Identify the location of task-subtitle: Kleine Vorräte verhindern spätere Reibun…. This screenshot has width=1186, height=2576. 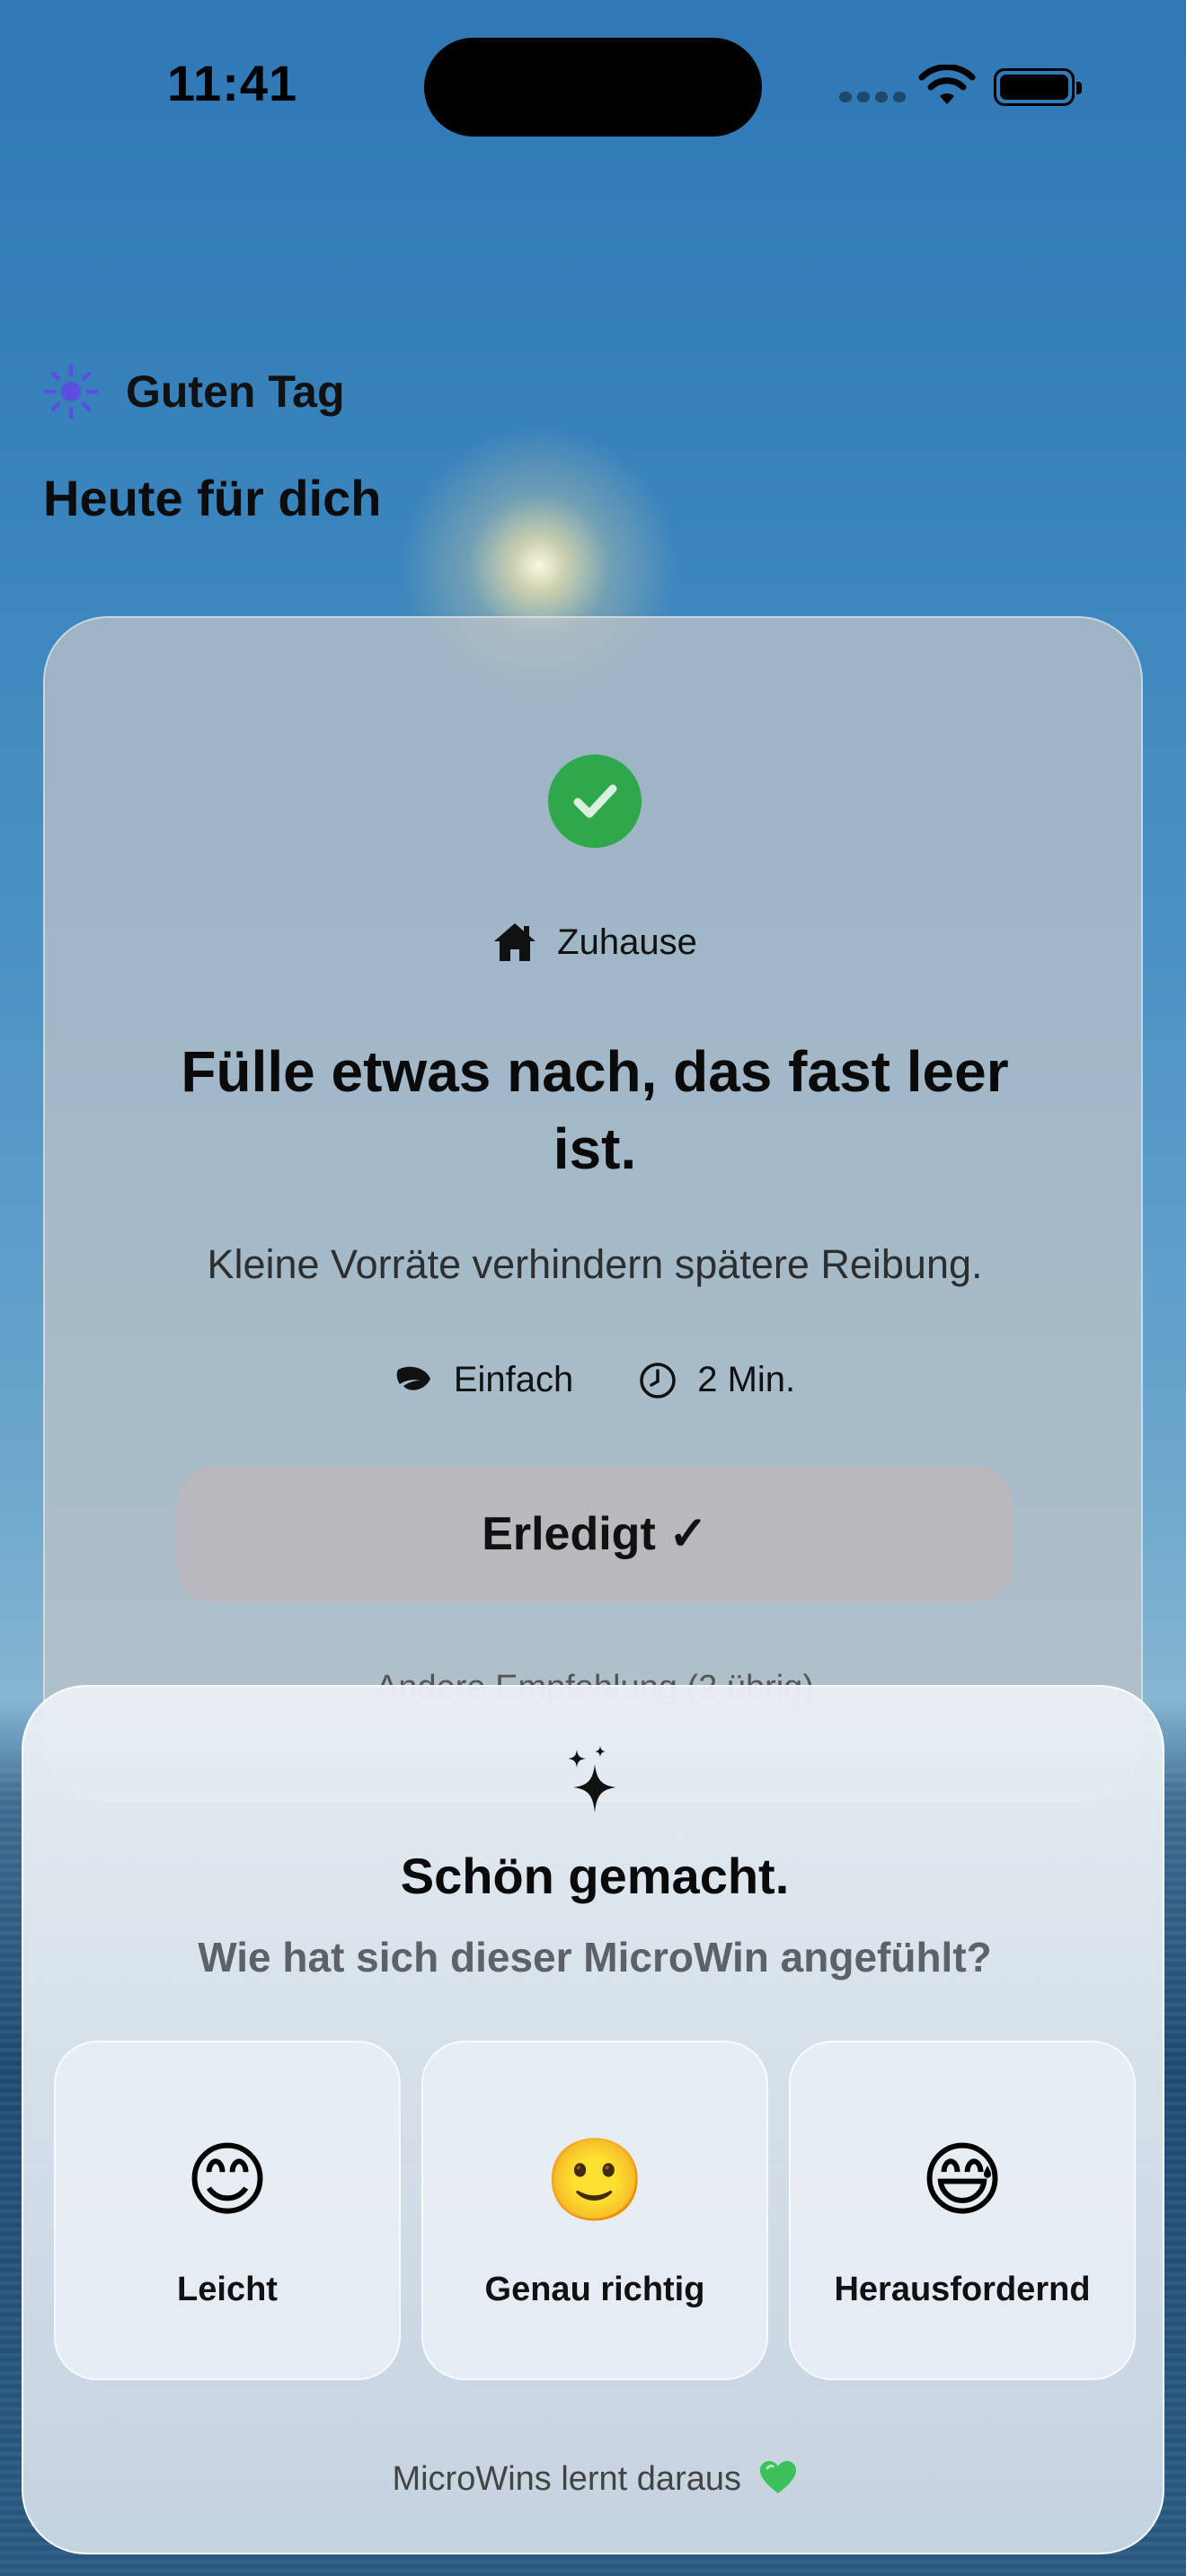
(595, 1264).